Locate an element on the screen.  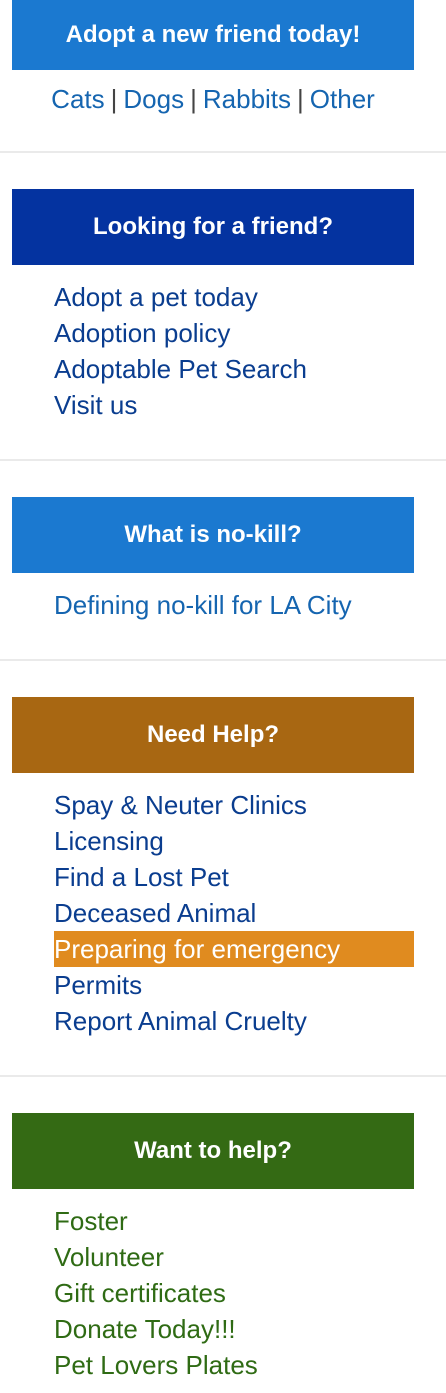
deceased-animal-link: Deceased Animal is located at coordinates (234, 913).